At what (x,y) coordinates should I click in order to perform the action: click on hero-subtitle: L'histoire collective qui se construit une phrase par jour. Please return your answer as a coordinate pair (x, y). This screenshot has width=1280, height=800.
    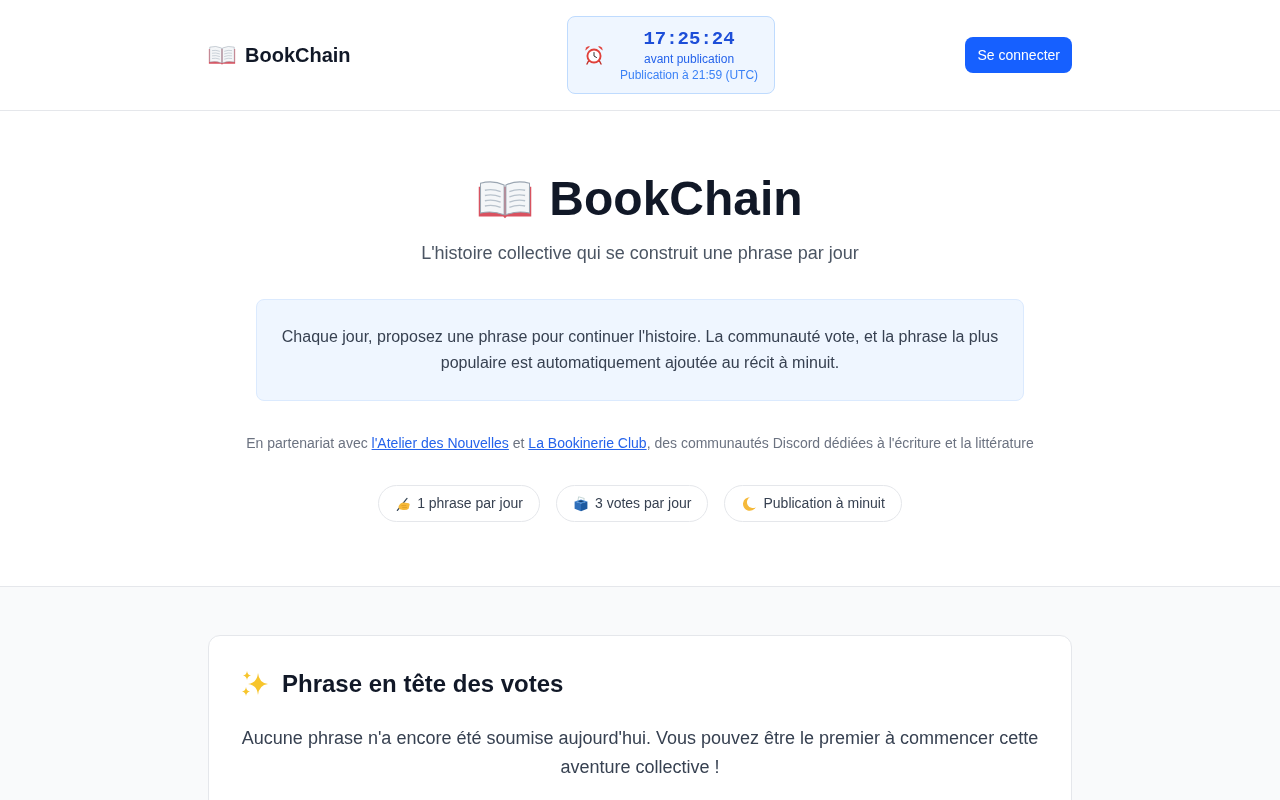
    Looking at the image, I should click on (640, 253).